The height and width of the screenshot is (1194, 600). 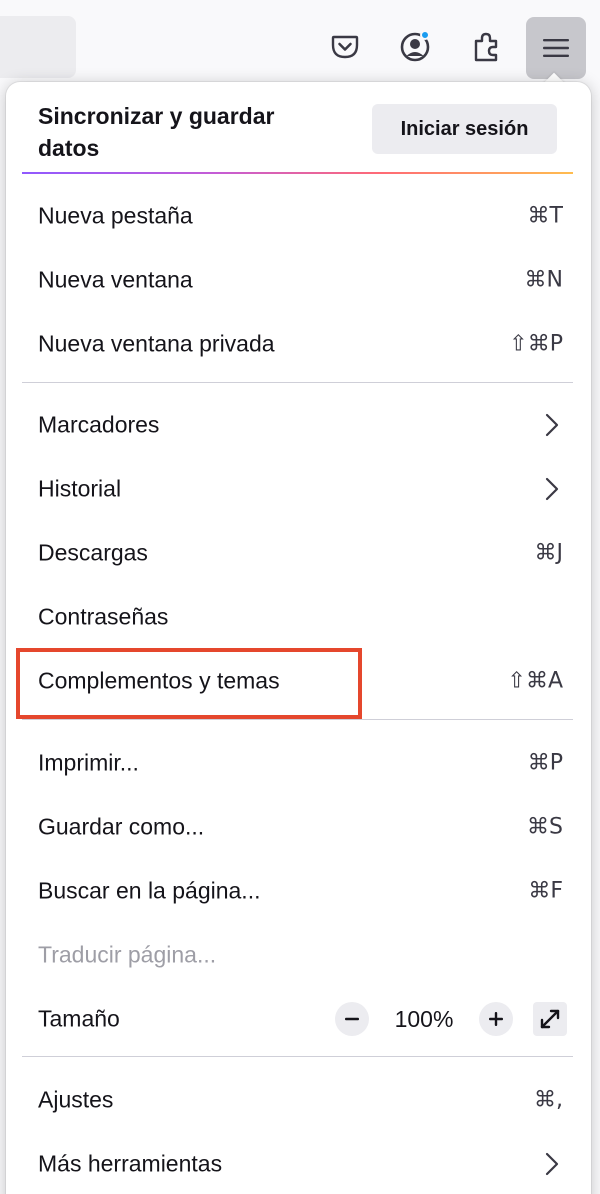 What do you see at coordinates (424, 1019) in the screenshot?
I see `zoom-level: 100%` at bounding box center [424, 1019].